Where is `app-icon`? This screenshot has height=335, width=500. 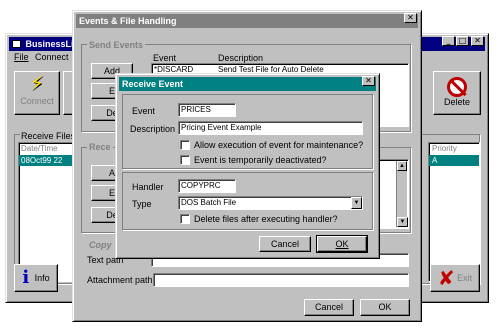 app-icon is located at coordinates (16, 44).